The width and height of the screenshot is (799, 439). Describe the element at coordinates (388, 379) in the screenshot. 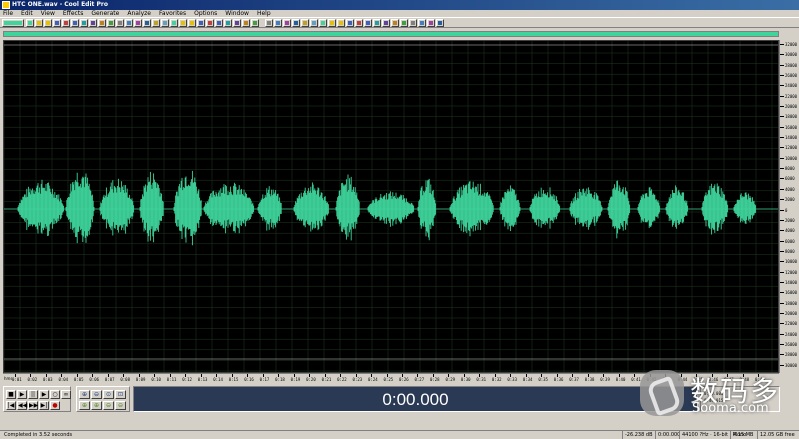

I see `time-label: 0:25` at that location.